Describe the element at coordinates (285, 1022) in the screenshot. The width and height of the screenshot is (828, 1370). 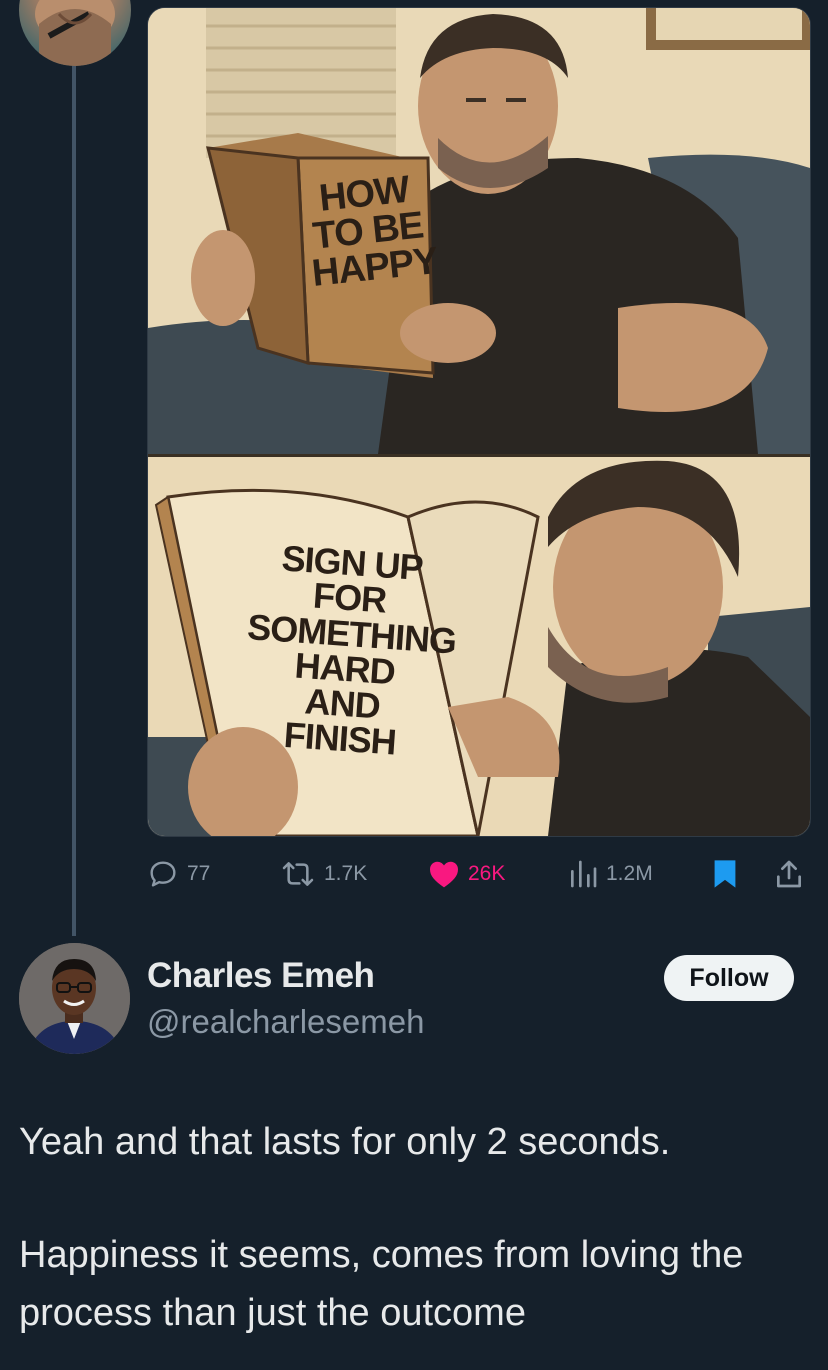
I see `author-handle: @realcharlesemeh` at that location.